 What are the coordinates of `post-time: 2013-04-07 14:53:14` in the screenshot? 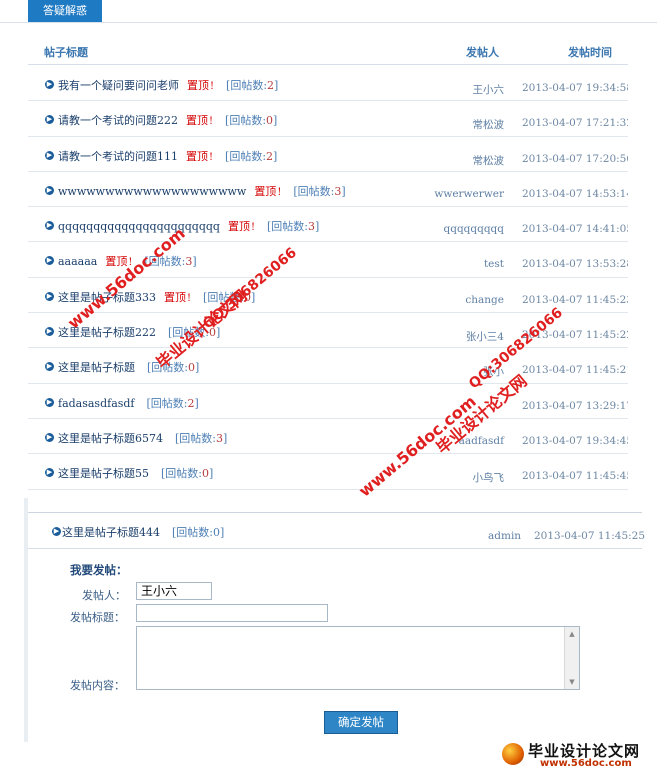 It's located at (575, 193).